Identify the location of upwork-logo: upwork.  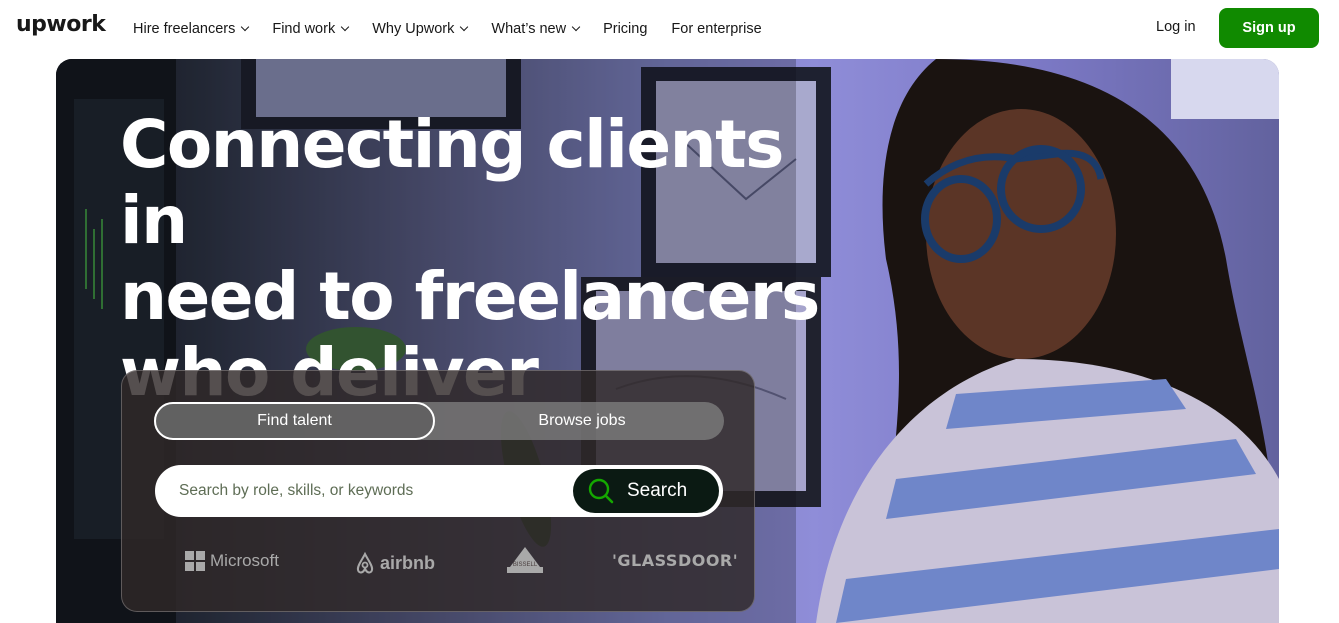
(61, 24).